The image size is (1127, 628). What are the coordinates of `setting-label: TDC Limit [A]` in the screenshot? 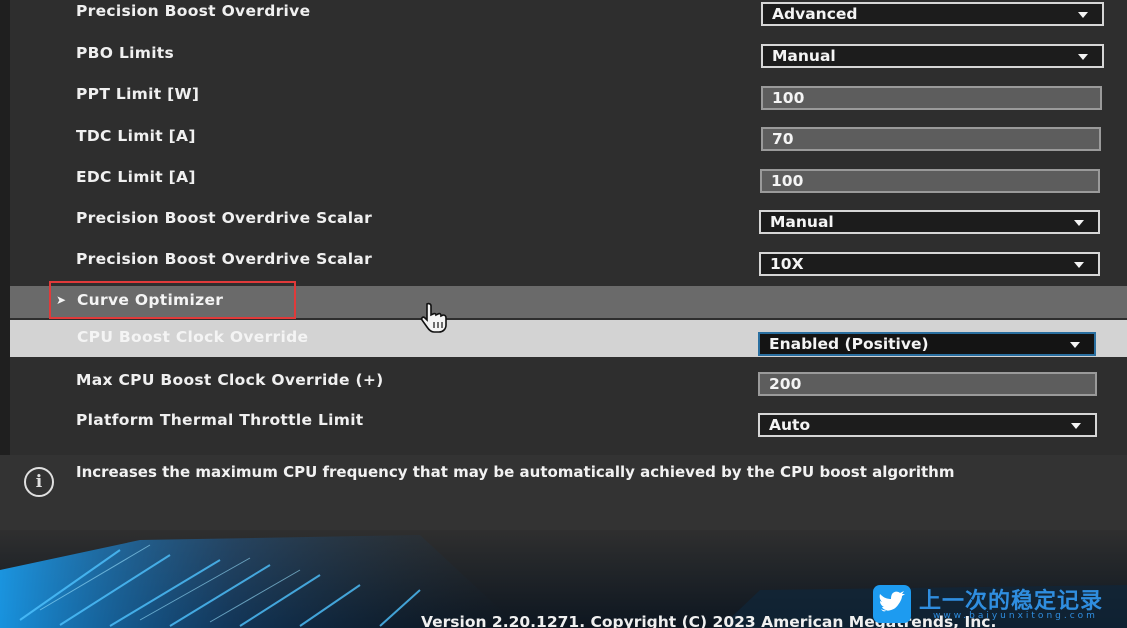 It's located at (136, 136).